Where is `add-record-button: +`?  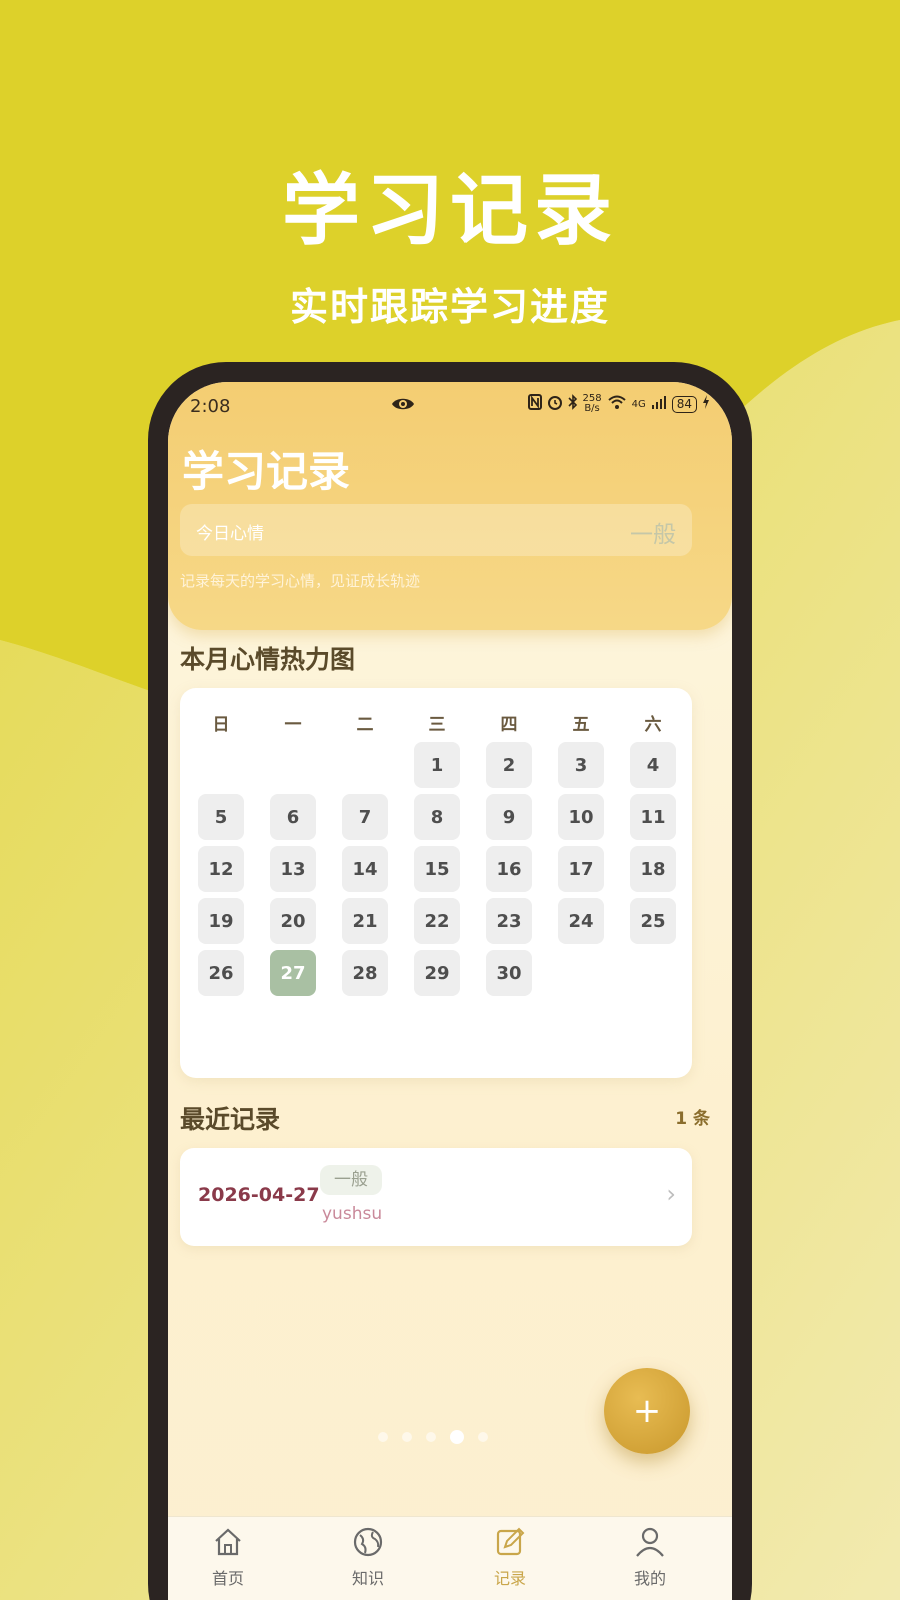
add-record-button: + is located at coordinates (647, 1411).